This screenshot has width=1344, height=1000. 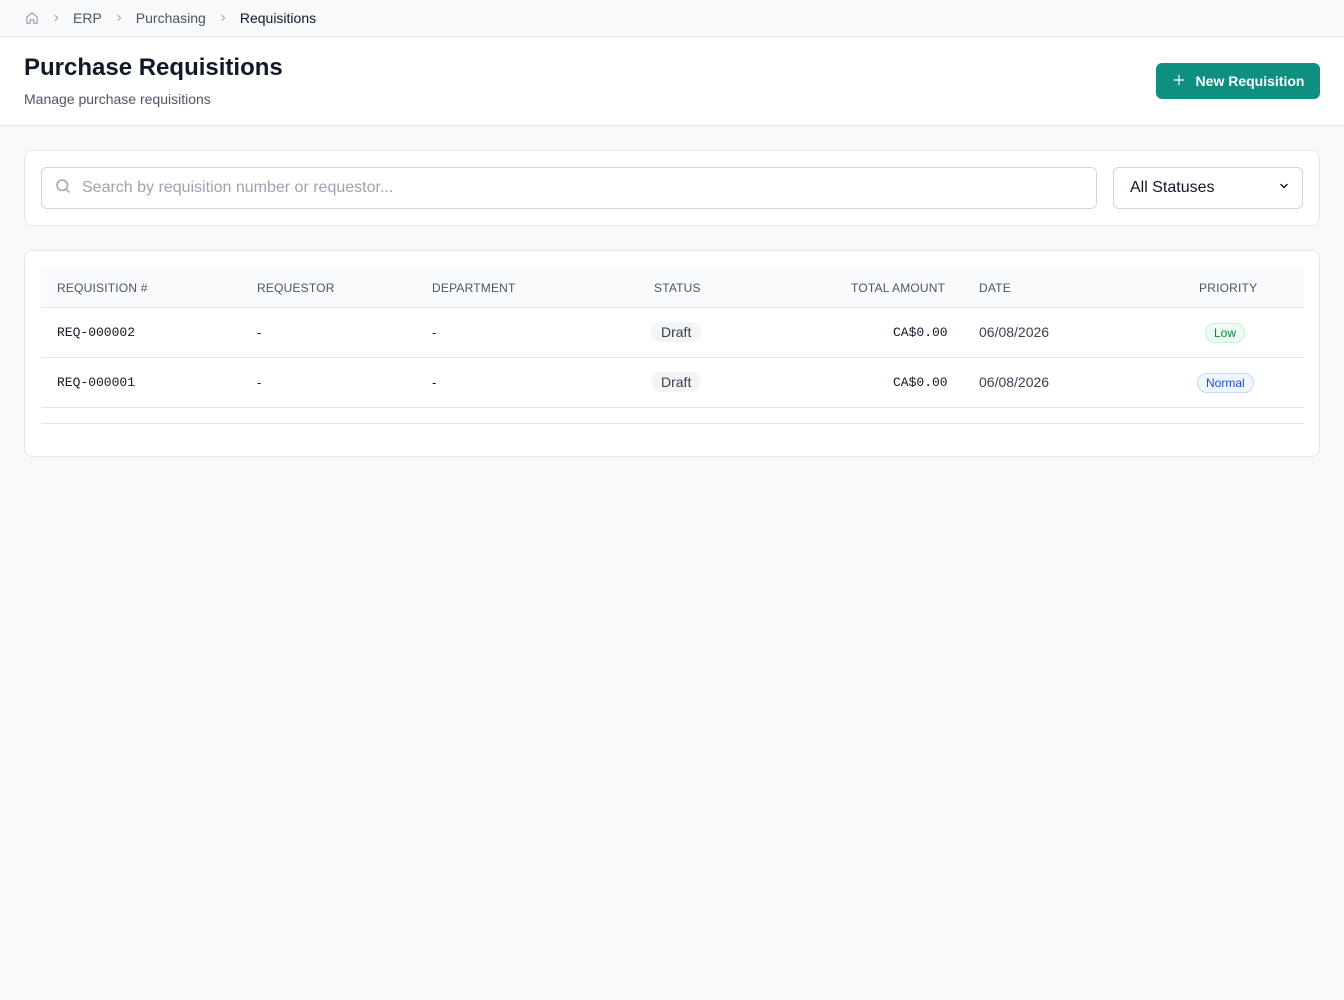 I want to click on filter-card: All Statuses, so click(x=672, y=188).